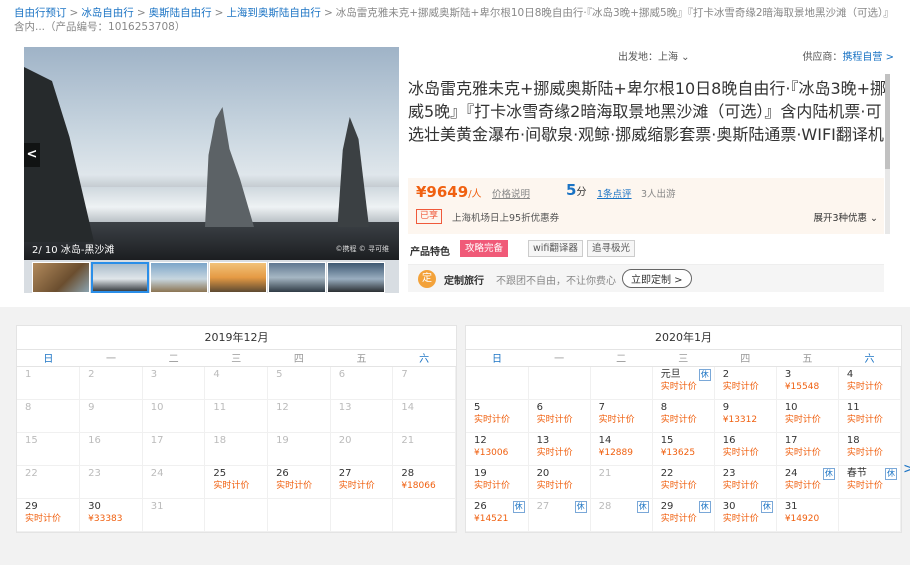  Describe the element at coordinates (559, 449) in the screenshot. I see `calendar-day: 13 实时计价` at that location.